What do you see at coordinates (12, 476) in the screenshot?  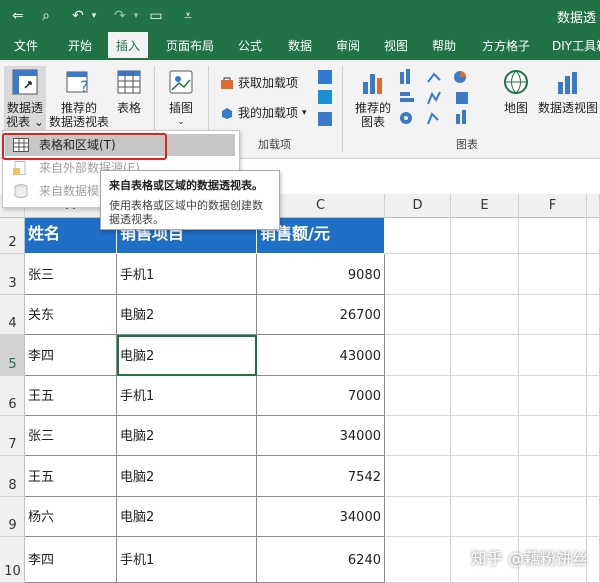 I see `row-header: 8` at bounding box center [12, 476].